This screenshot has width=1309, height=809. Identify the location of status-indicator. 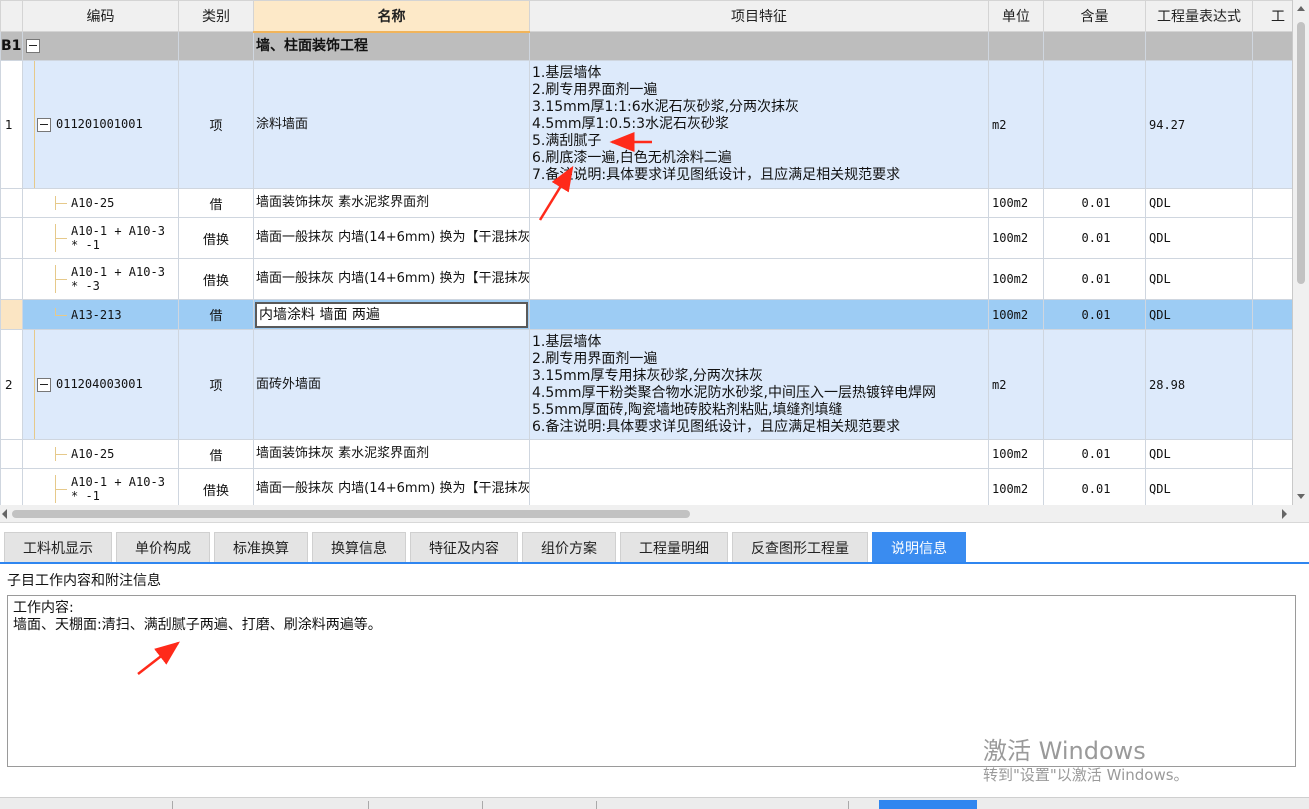
(928, 804).